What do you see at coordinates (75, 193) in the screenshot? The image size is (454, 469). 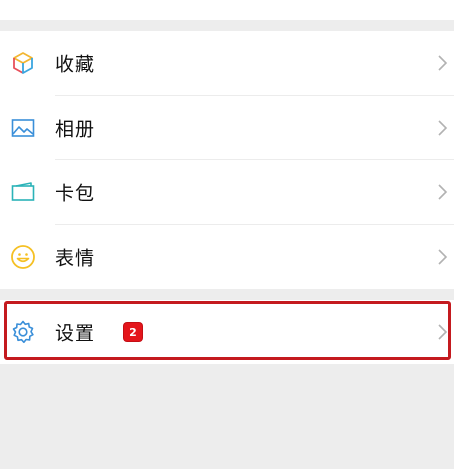 I see `menu-item-label: 卡包` at bounding box center [75, 193].